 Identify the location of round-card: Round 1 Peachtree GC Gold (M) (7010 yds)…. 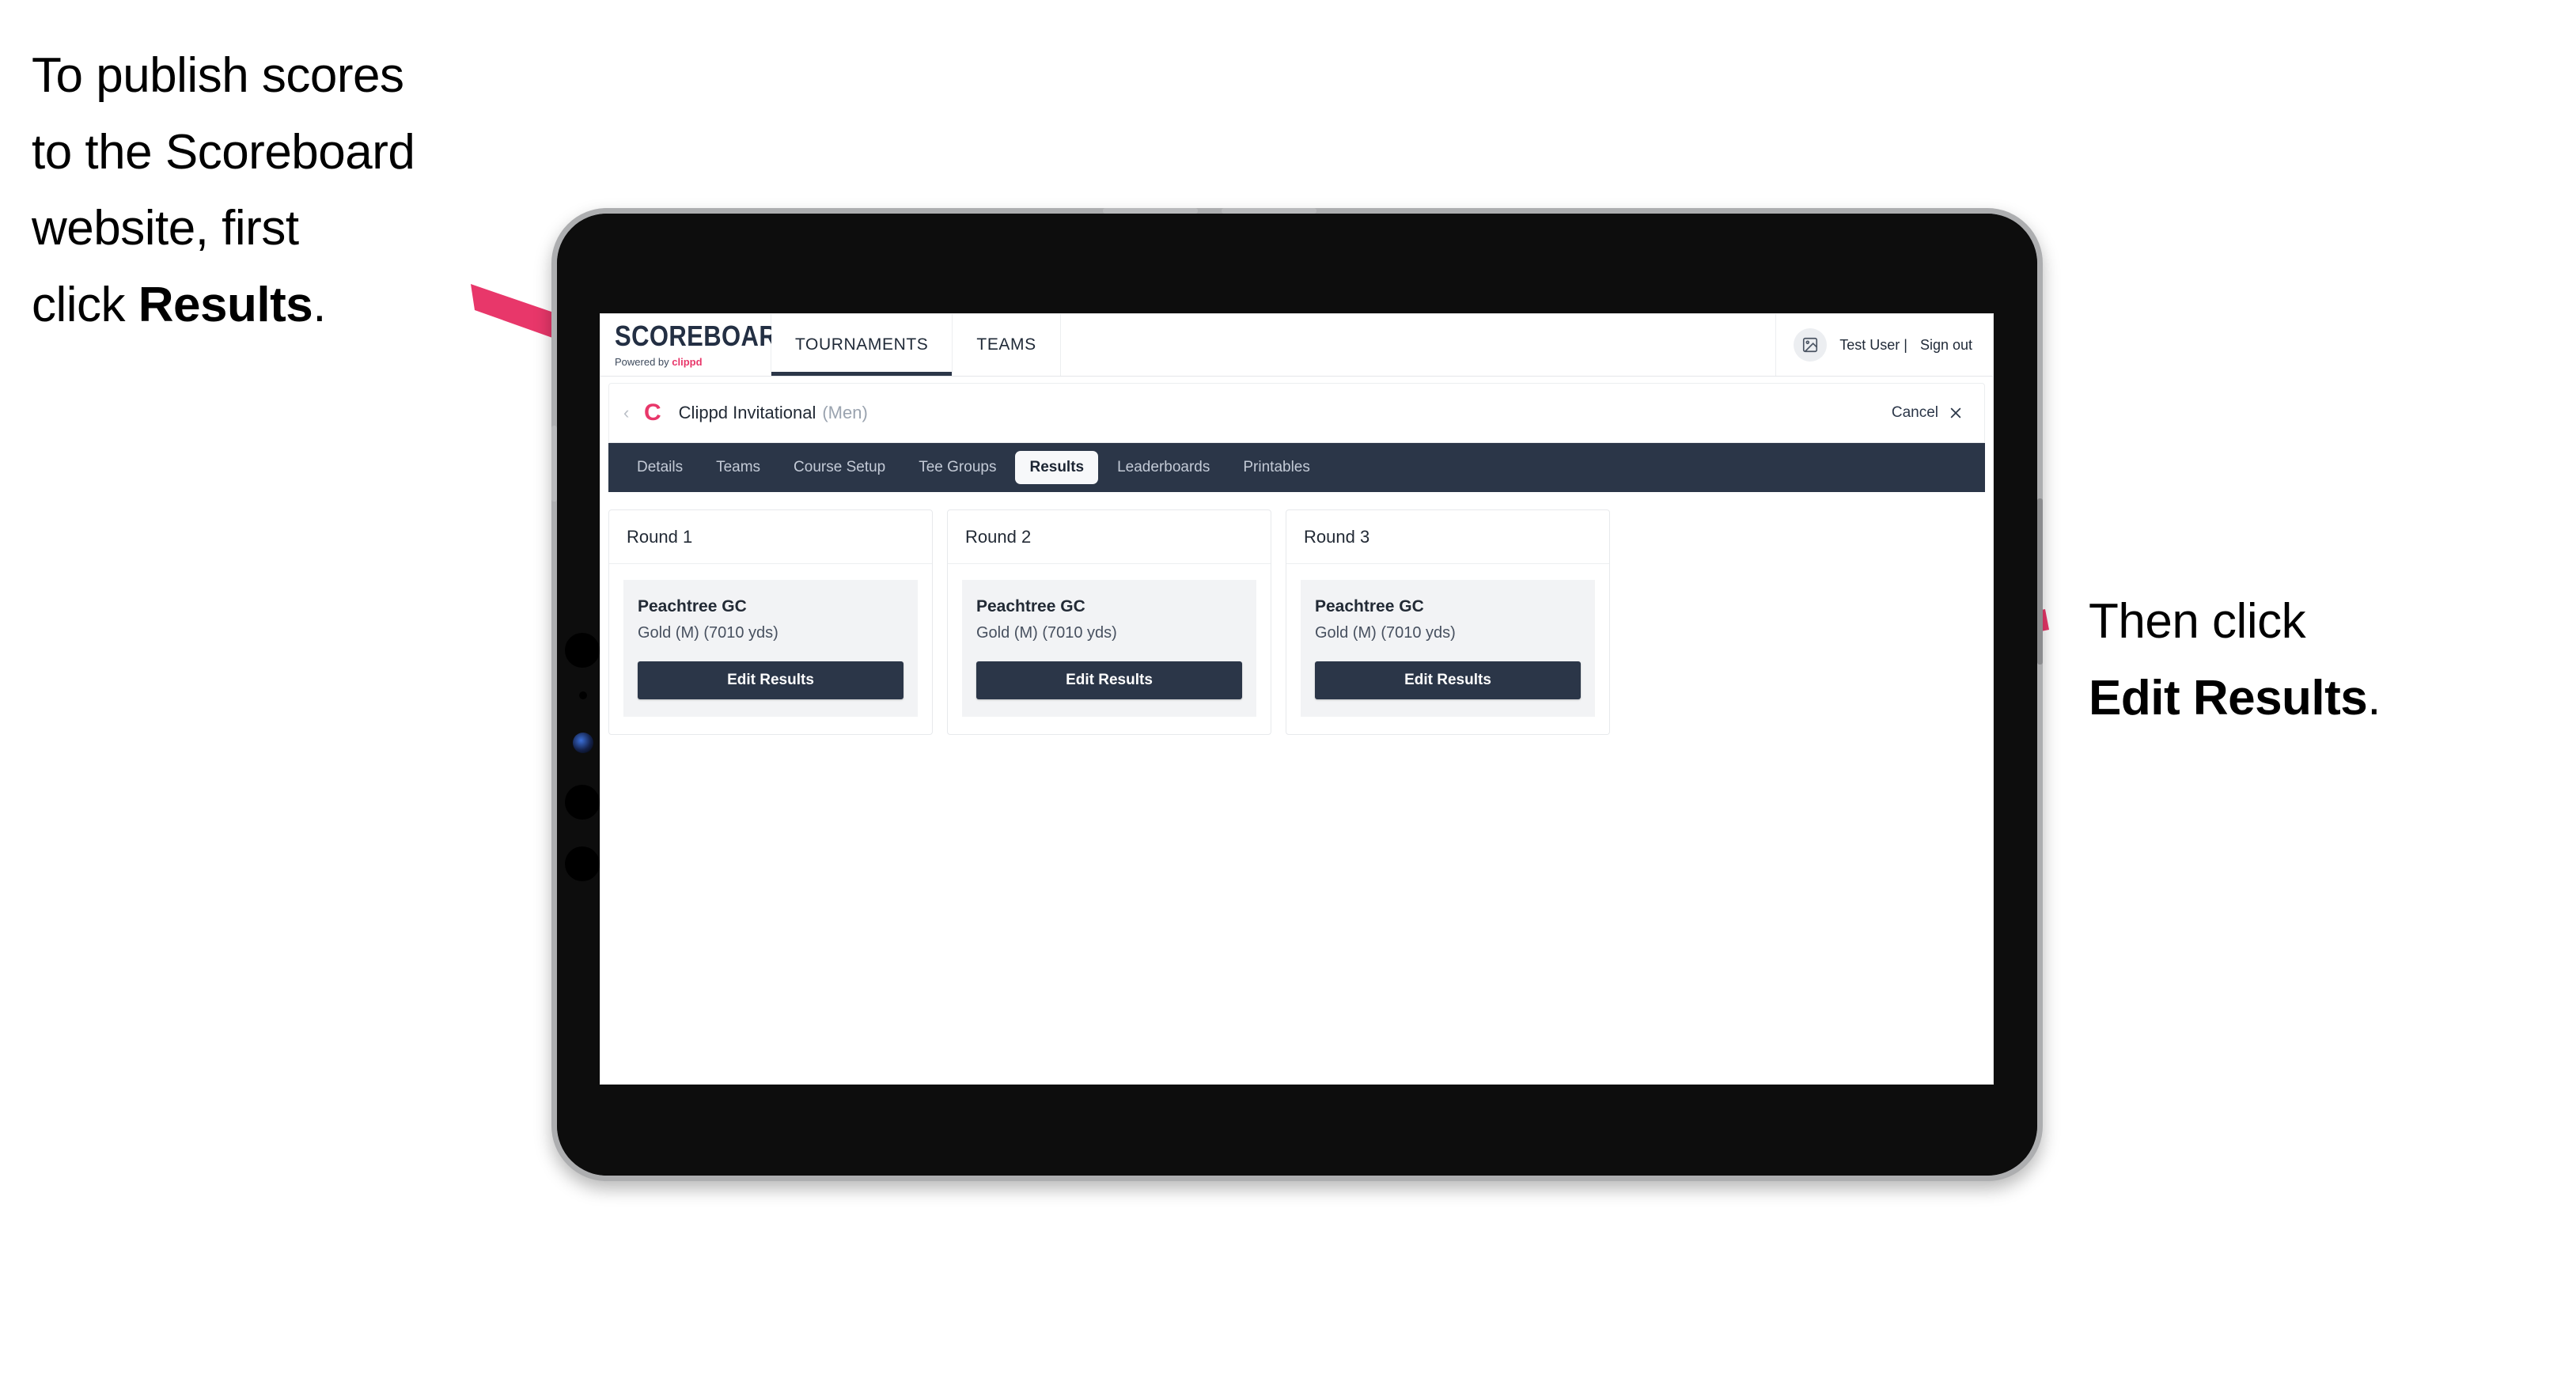
(770, 623).